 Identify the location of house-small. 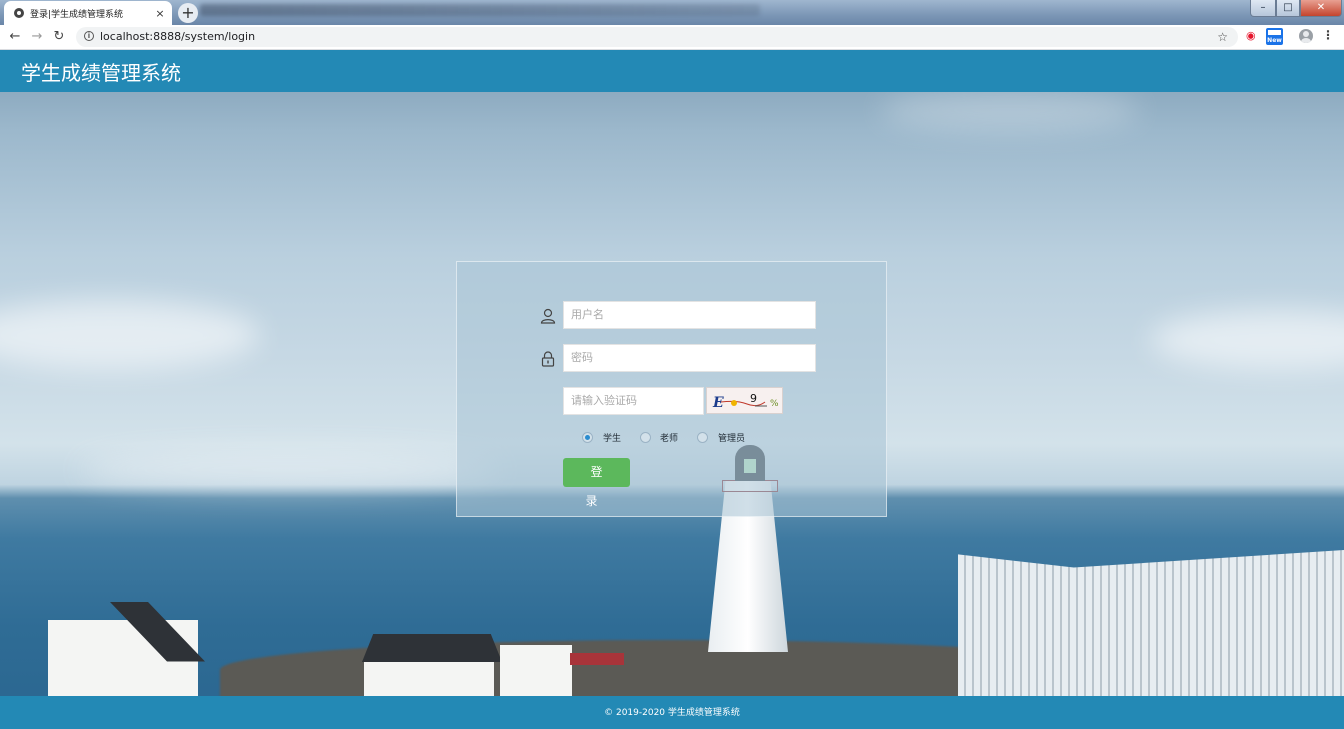
(536, 670).